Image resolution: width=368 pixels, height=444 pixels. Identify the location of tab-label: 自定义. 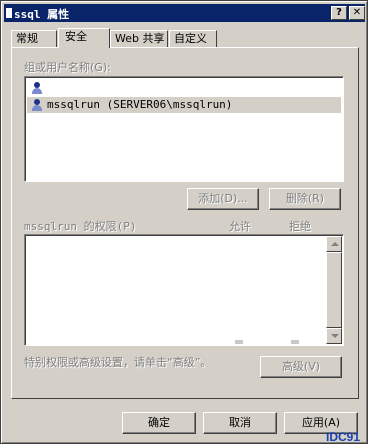
(190, 38).